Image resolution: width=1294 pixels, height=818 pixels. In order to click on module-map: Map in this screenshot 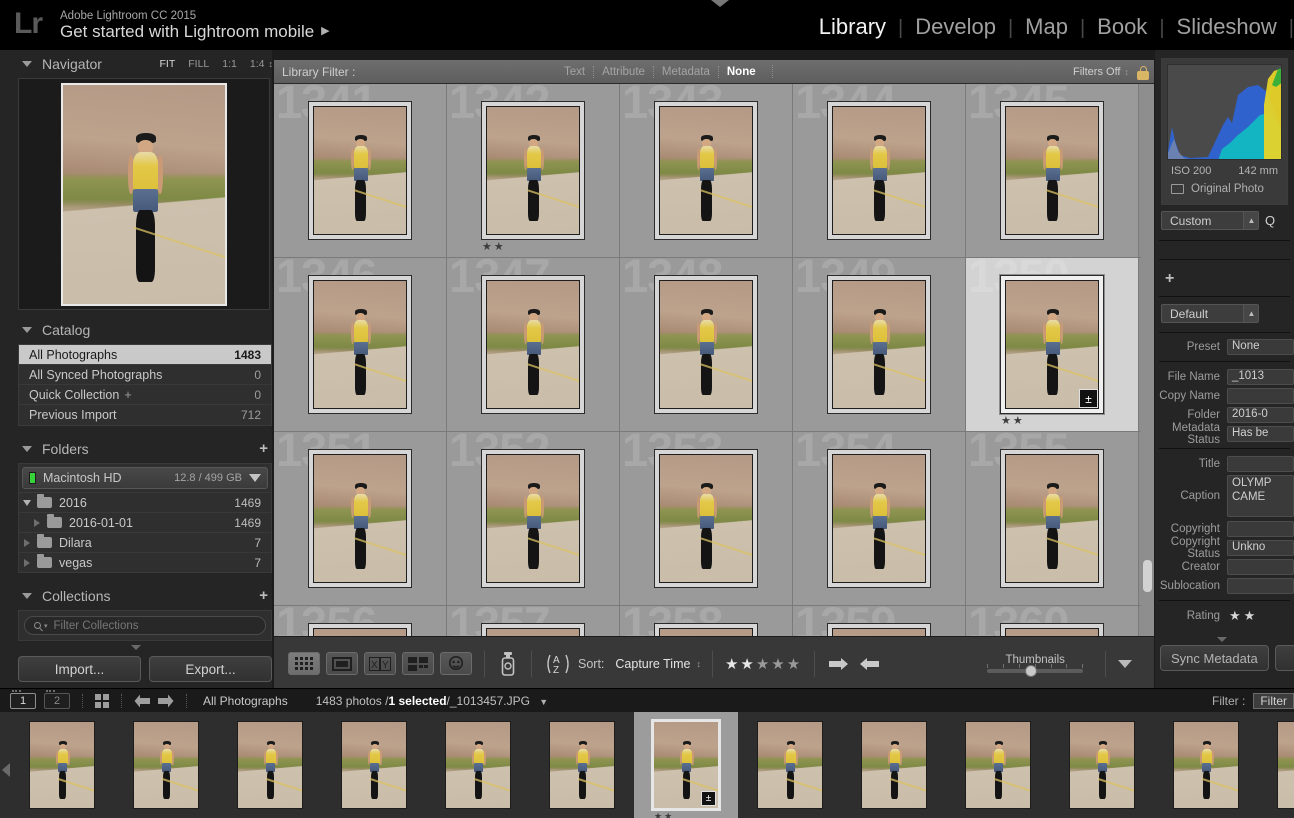, I will do `click(1046, 27)`.